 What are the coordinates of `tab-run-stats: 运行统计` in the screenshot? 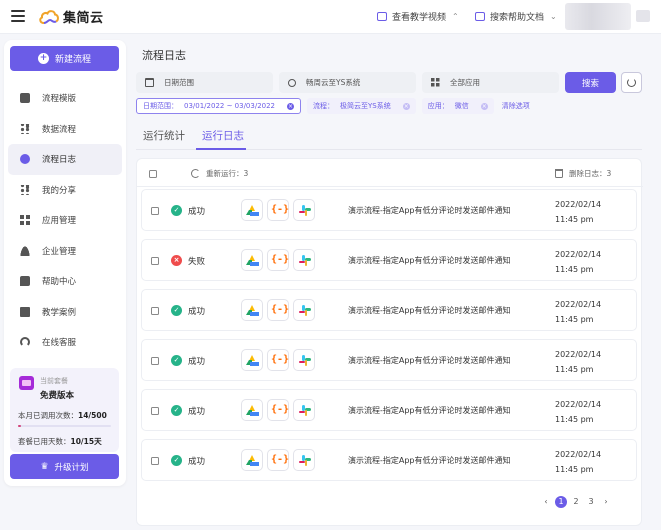 It's located at (164, 135).